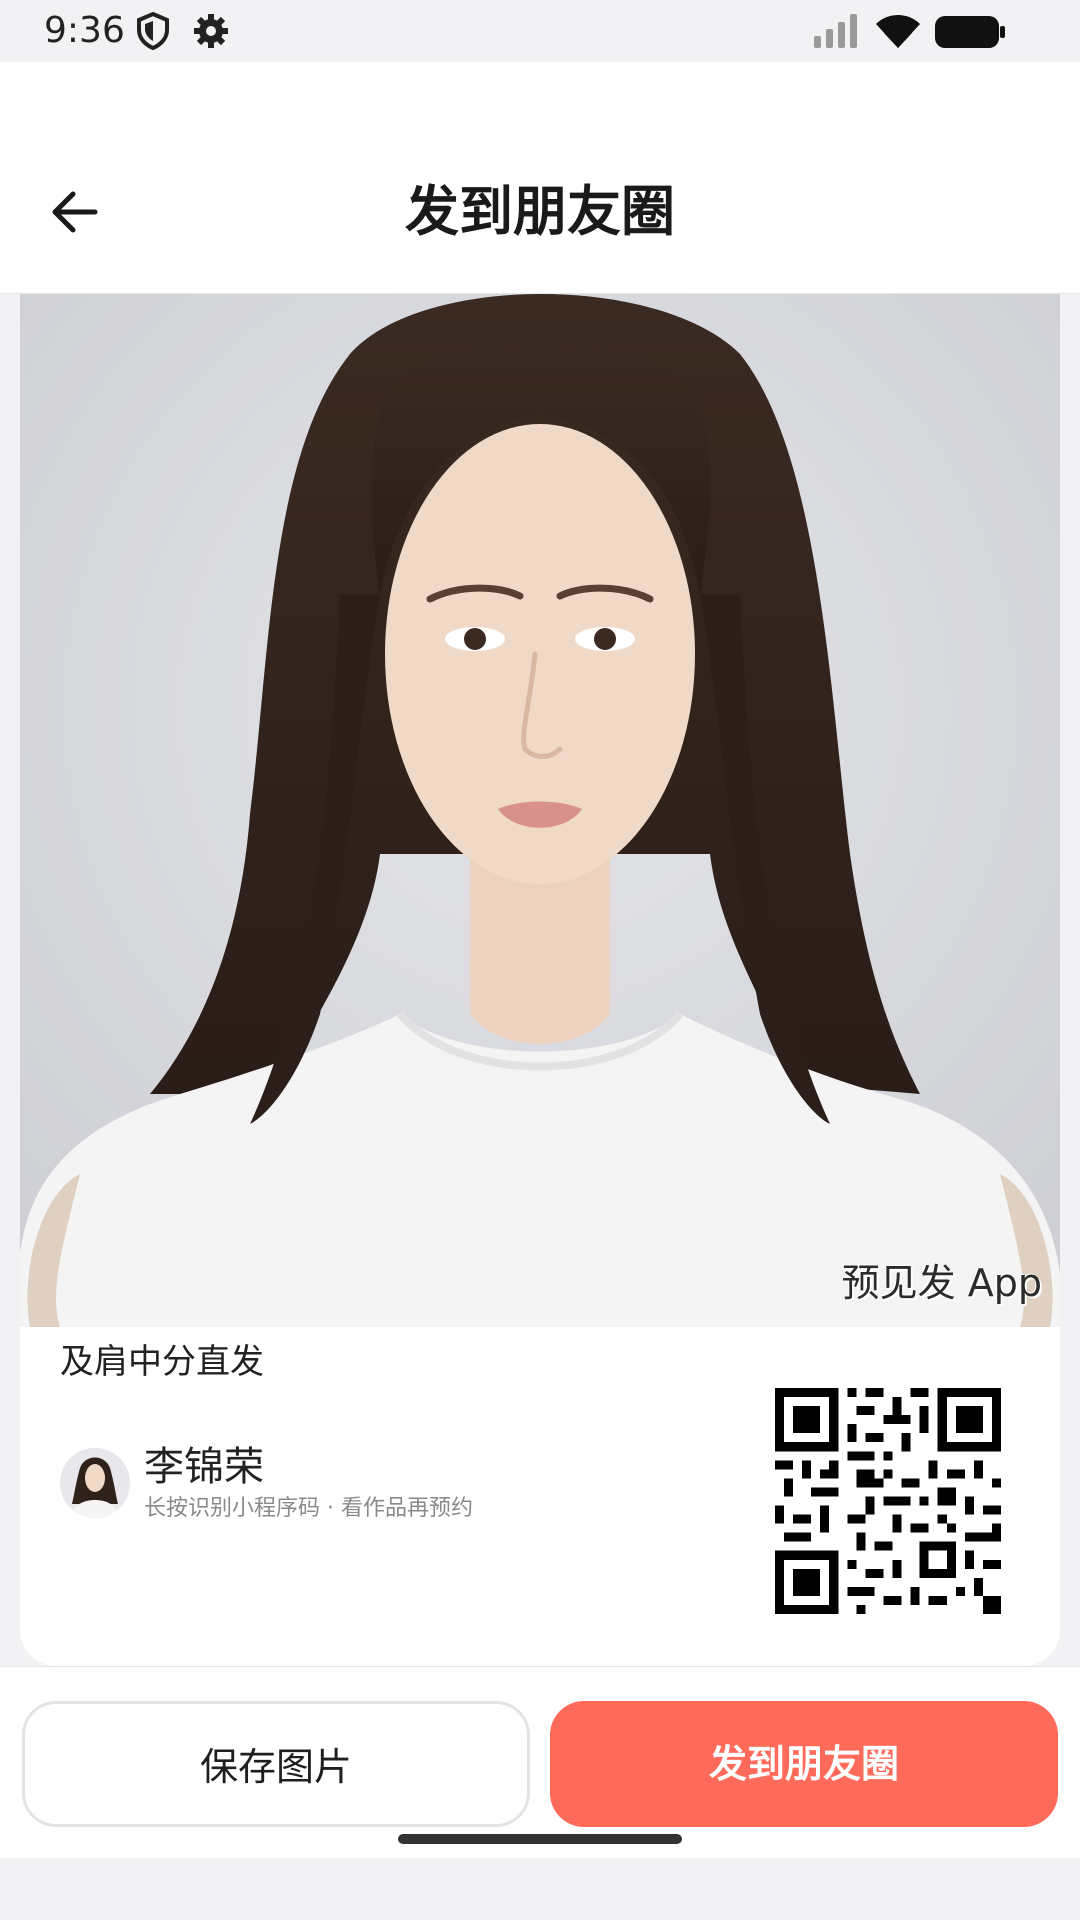 The height and width of the screenshot is (1920, 1080). What do you see at coordinates (540, 1762) in the screenshot?
I see `bottom-action-bar: 保存图片 发到朋友圈` at bounding box center [540, 1762].